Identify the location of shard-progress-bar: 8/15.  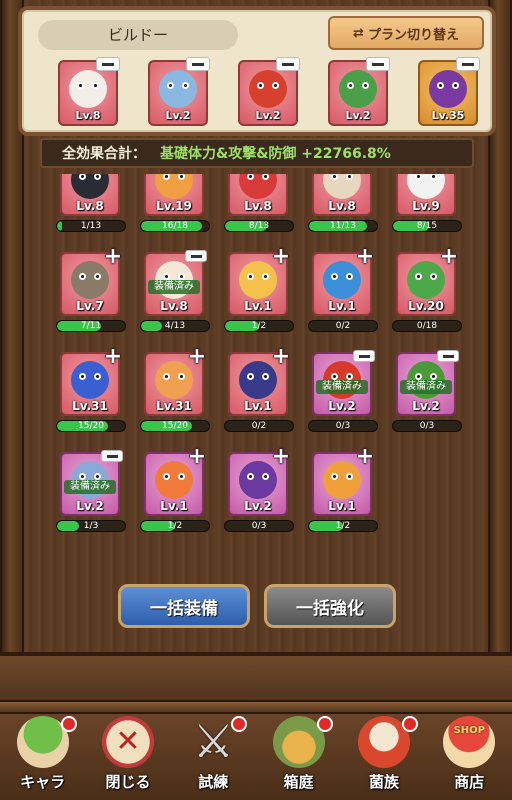
(427, 226).